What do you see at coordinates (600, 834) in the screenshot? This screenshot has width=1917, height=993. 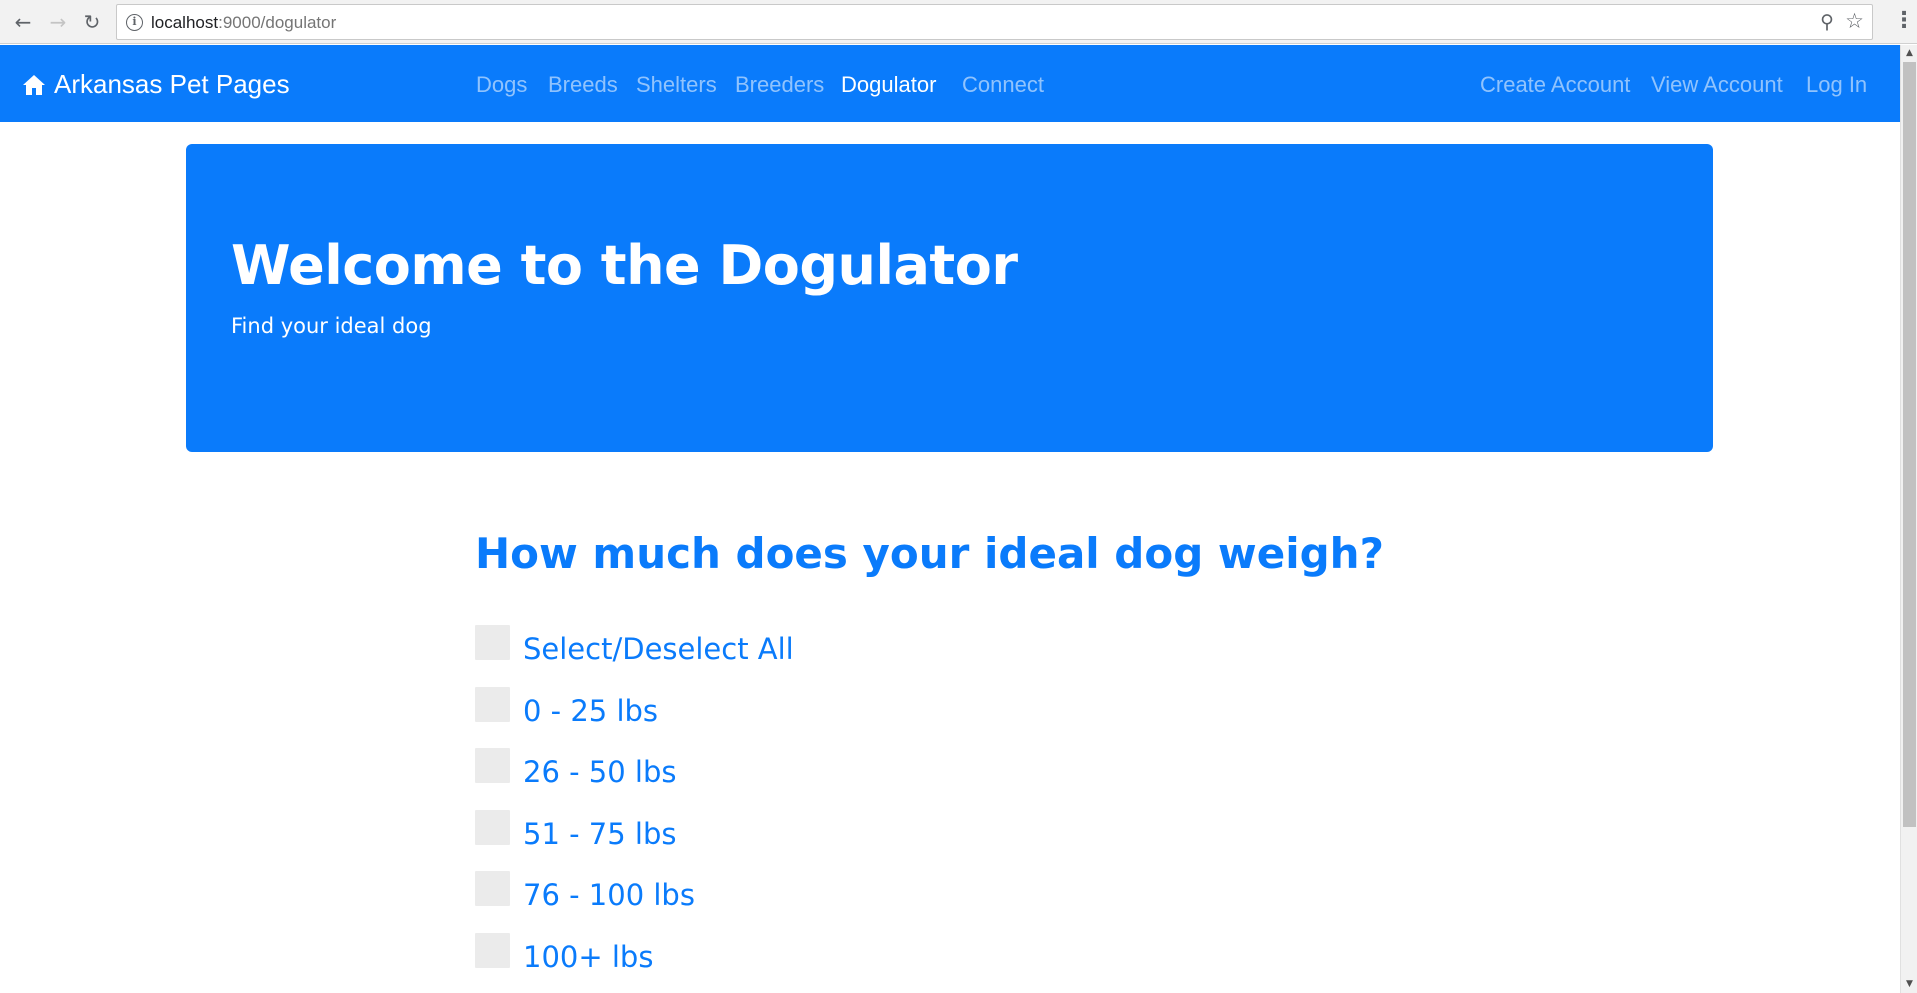 I see `option-label: 51 - 75 lbs` at bounding box center [600, 834].